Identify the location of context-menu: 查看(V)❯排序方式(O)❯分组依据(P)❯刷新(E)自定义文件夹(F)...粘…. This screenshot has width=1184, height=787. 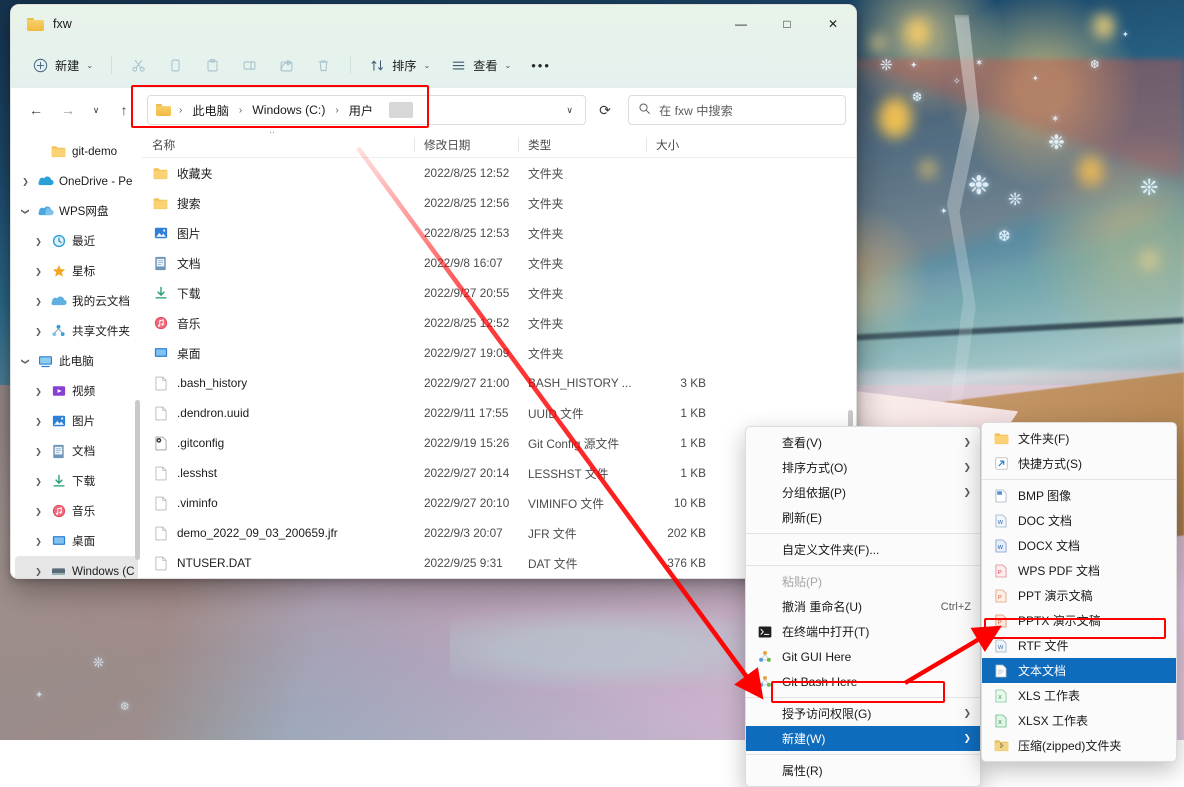
(863, 606).